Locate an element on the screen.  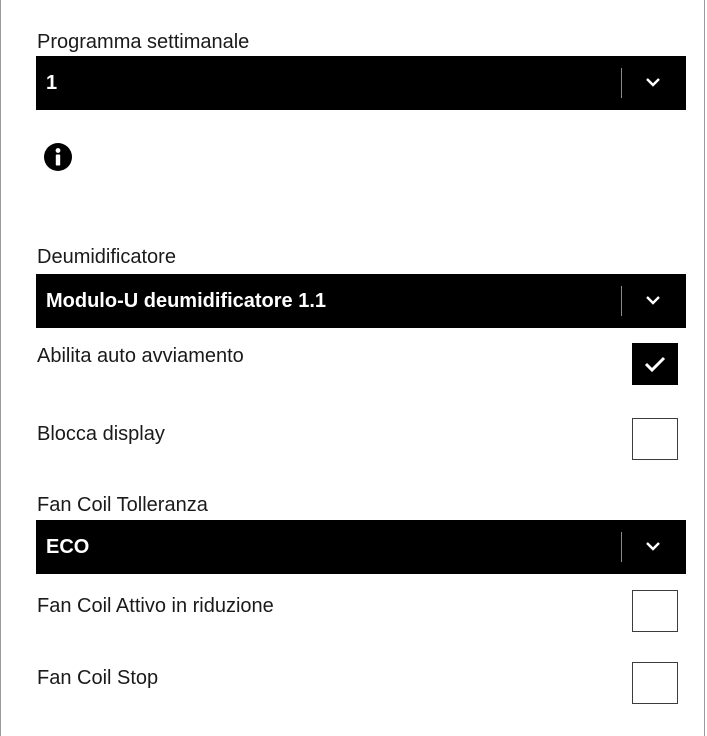
lock-display-label: Blocca display is located at coordinates (101, 434).